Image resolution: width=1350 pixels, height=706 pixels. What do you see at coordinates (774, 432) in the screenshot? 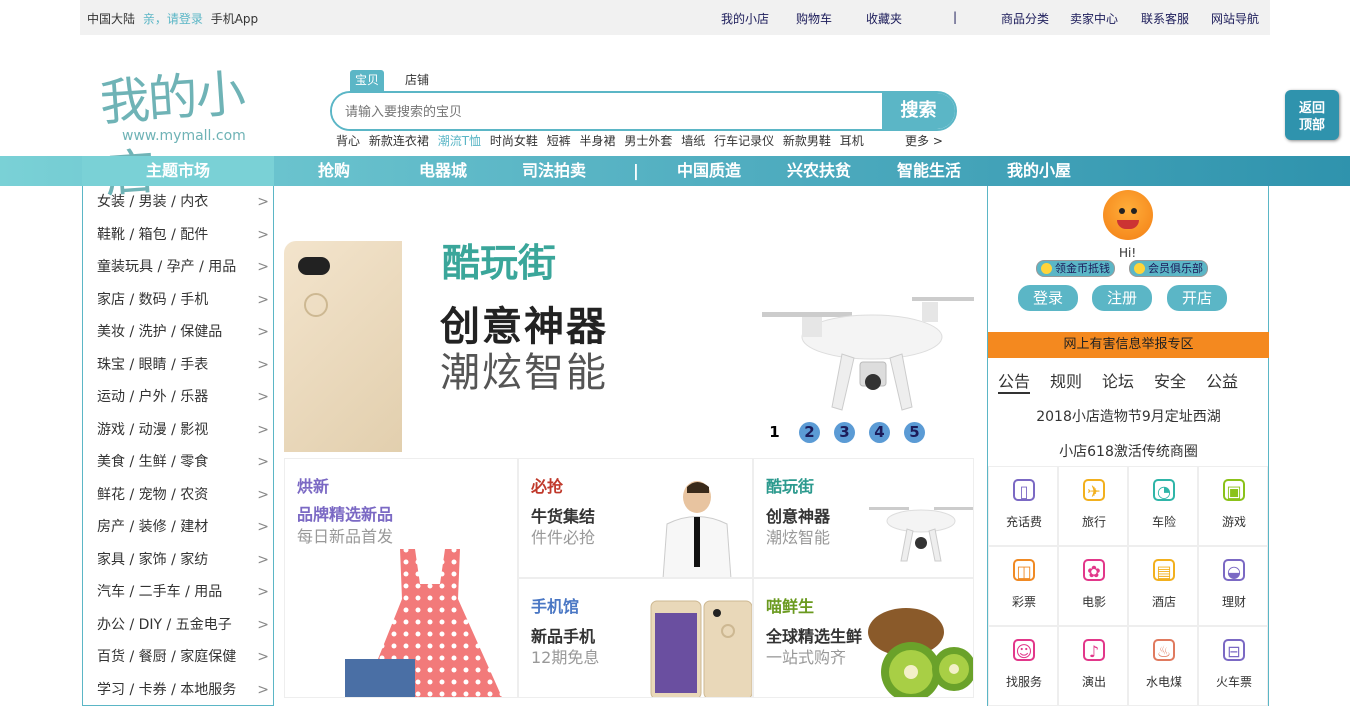
I see `banner-dot: 1` at bounding box center [774, 432].